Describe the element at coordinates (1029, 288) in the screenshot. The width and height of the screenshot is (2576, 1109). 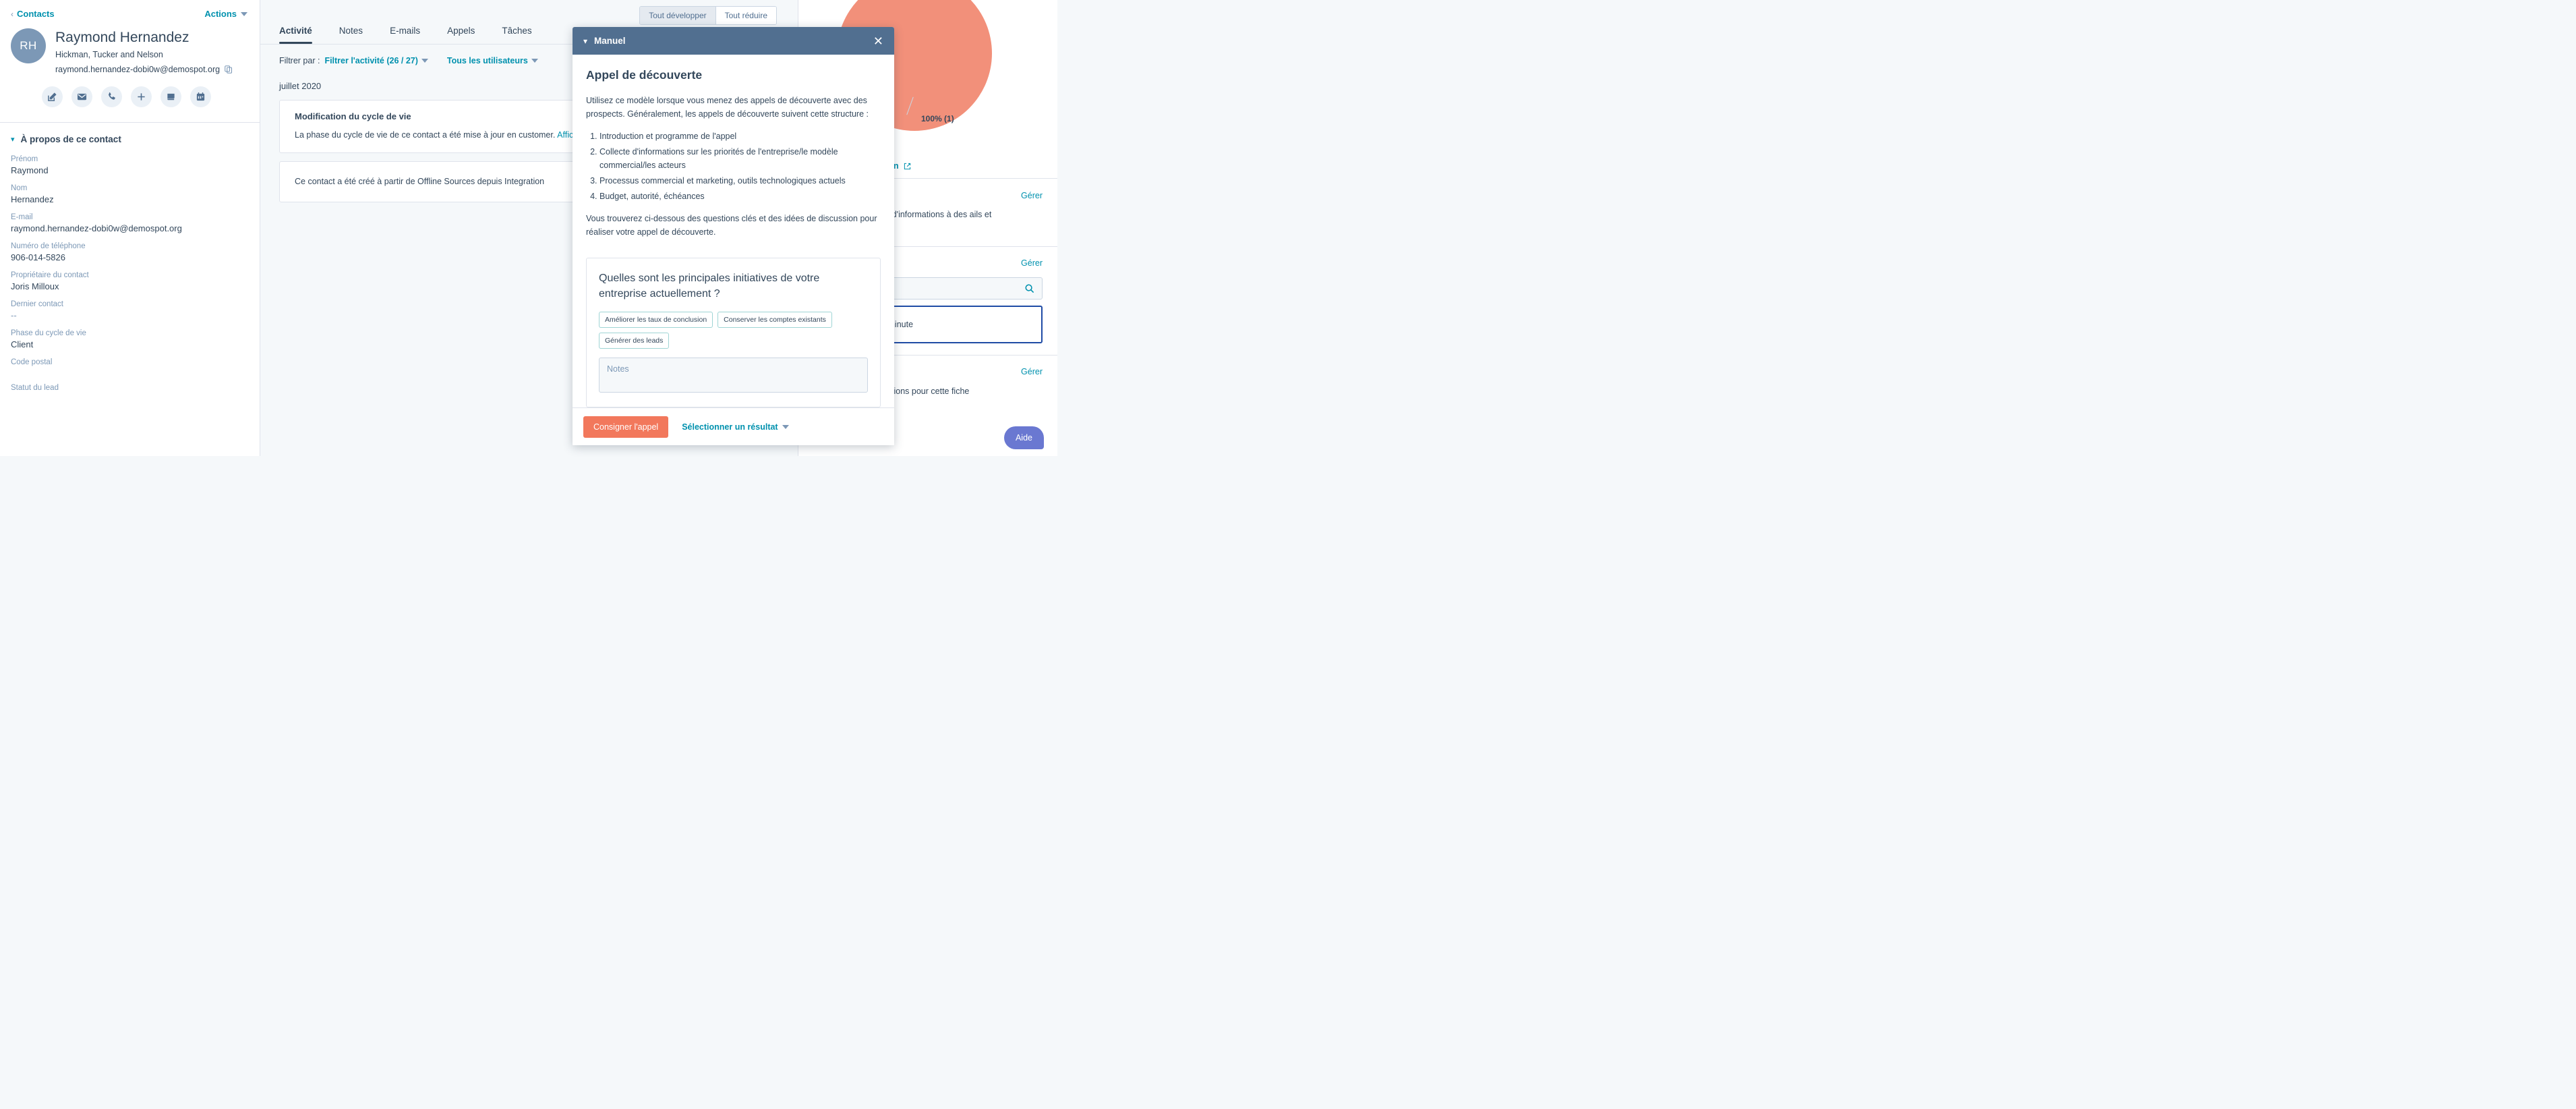
I see `search-icon` at that location.